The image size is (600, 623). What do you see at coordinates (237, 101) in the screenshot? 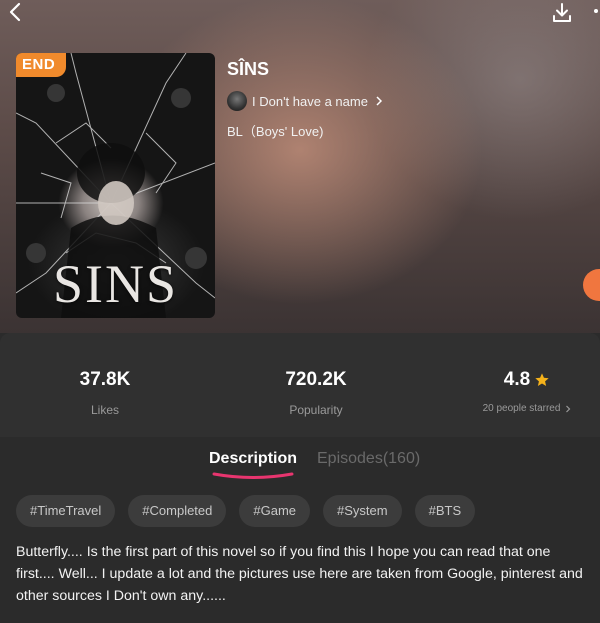
I see `author-avatar` at bounding box center [237, 101].